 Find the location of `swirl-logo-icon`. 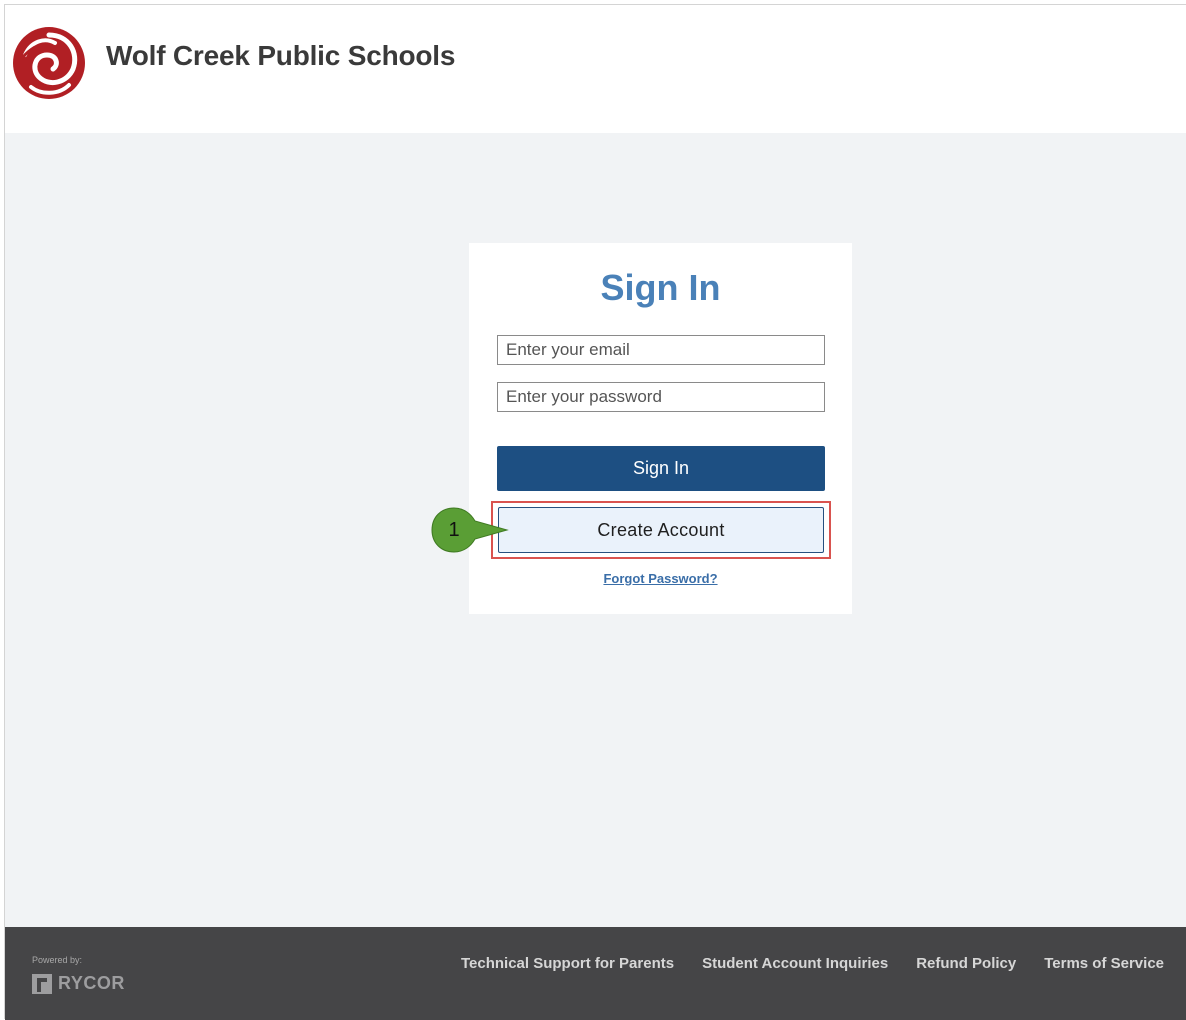

swirl-logo-icon is located at coordinates (49, 63).